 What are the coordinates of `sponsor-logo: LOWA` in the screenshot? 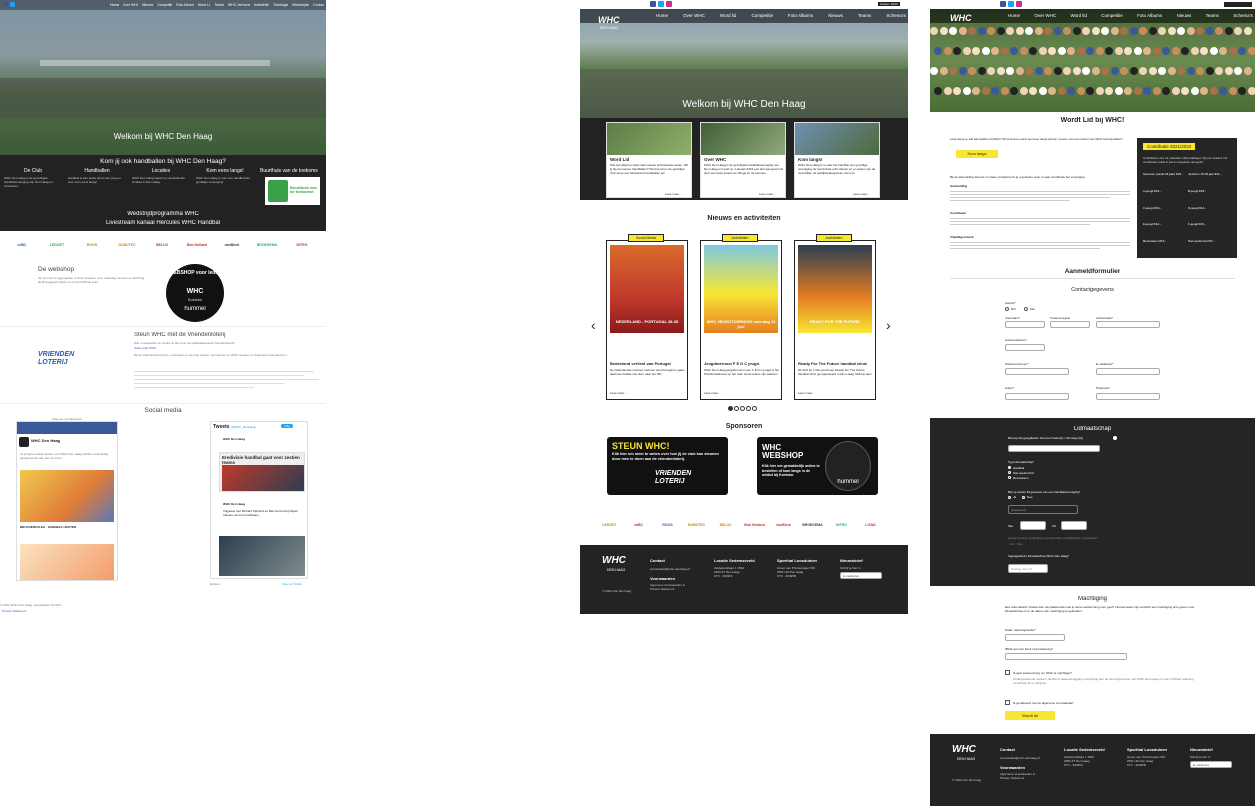 It's located at (870, 525).